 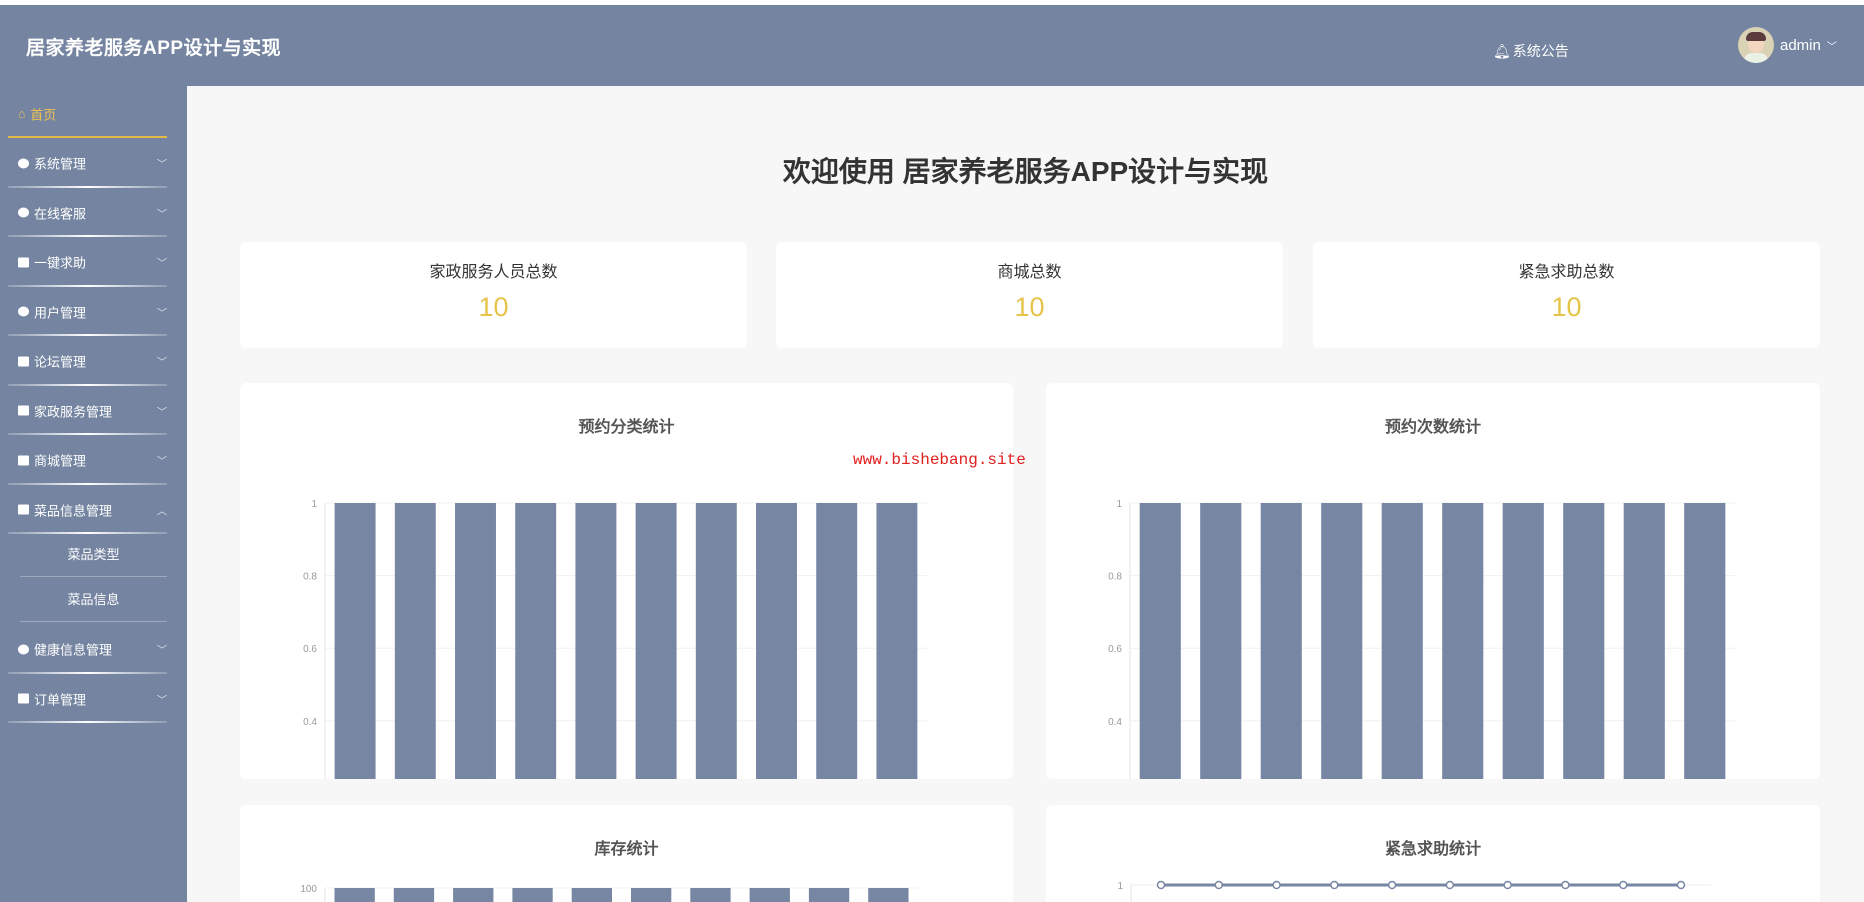 I want to click on stat-card-mall: 商城总数 10, so click(x=1029, y=295).